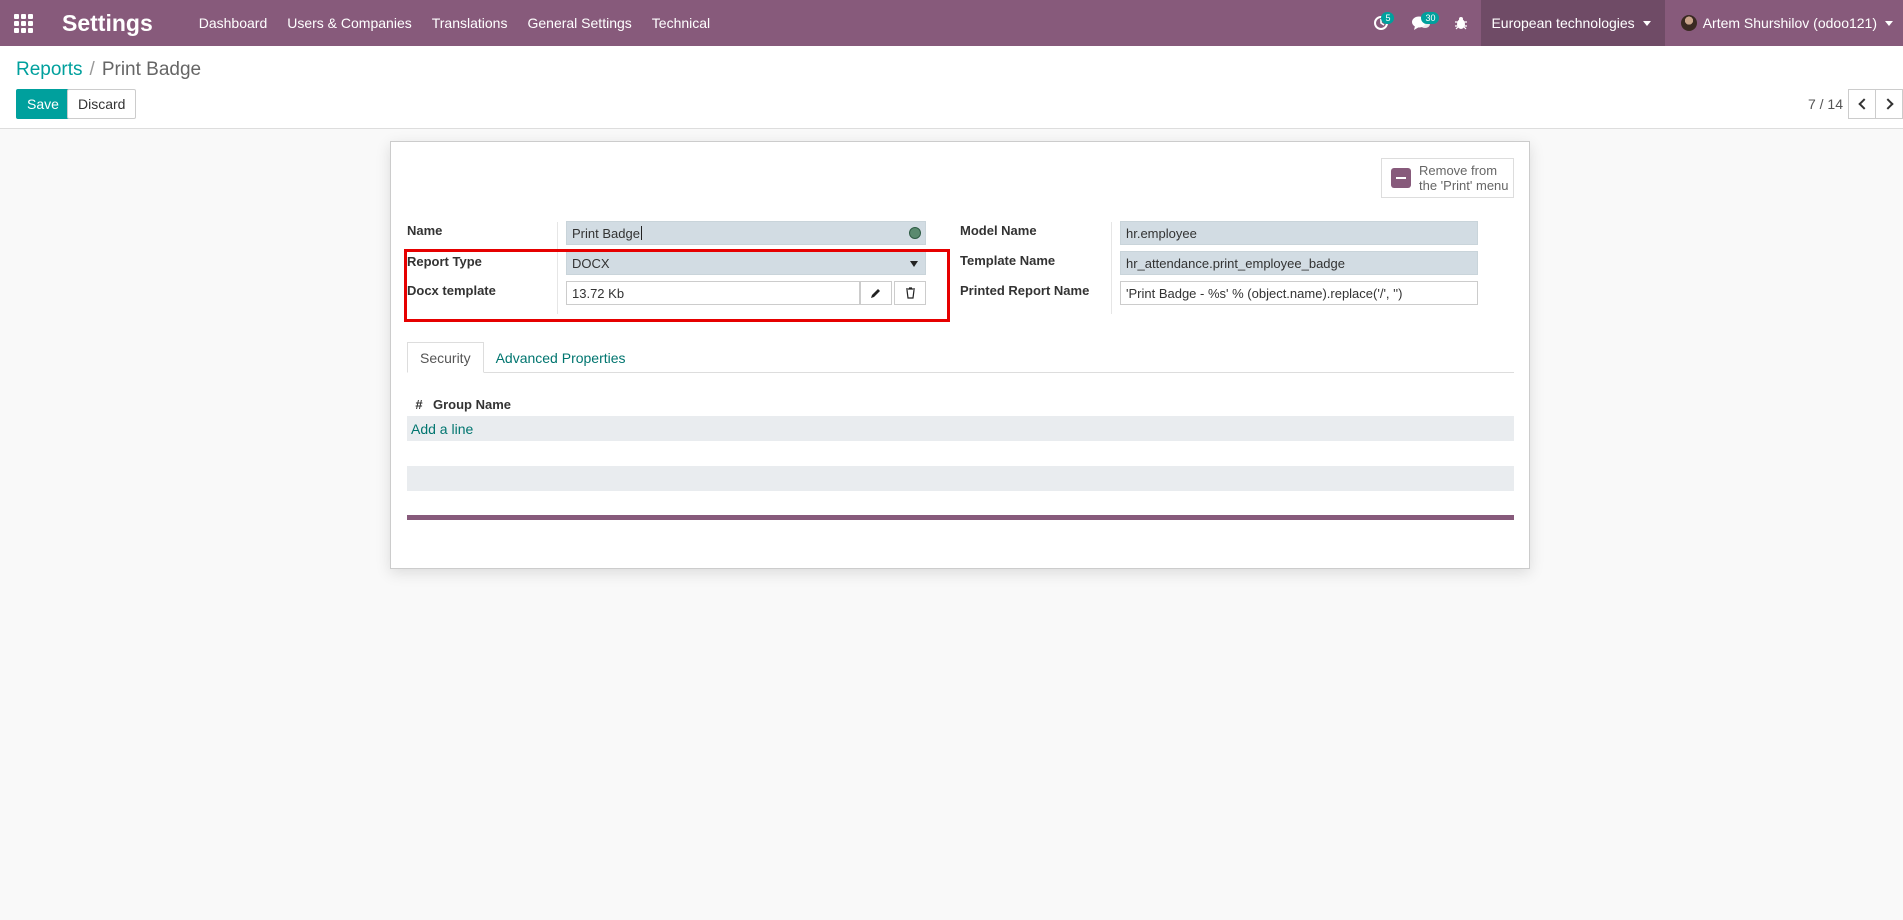 Image resolution: width=1903 pixels, height=920 pixels. I want to click on delete-template-button, so click(910, 293).